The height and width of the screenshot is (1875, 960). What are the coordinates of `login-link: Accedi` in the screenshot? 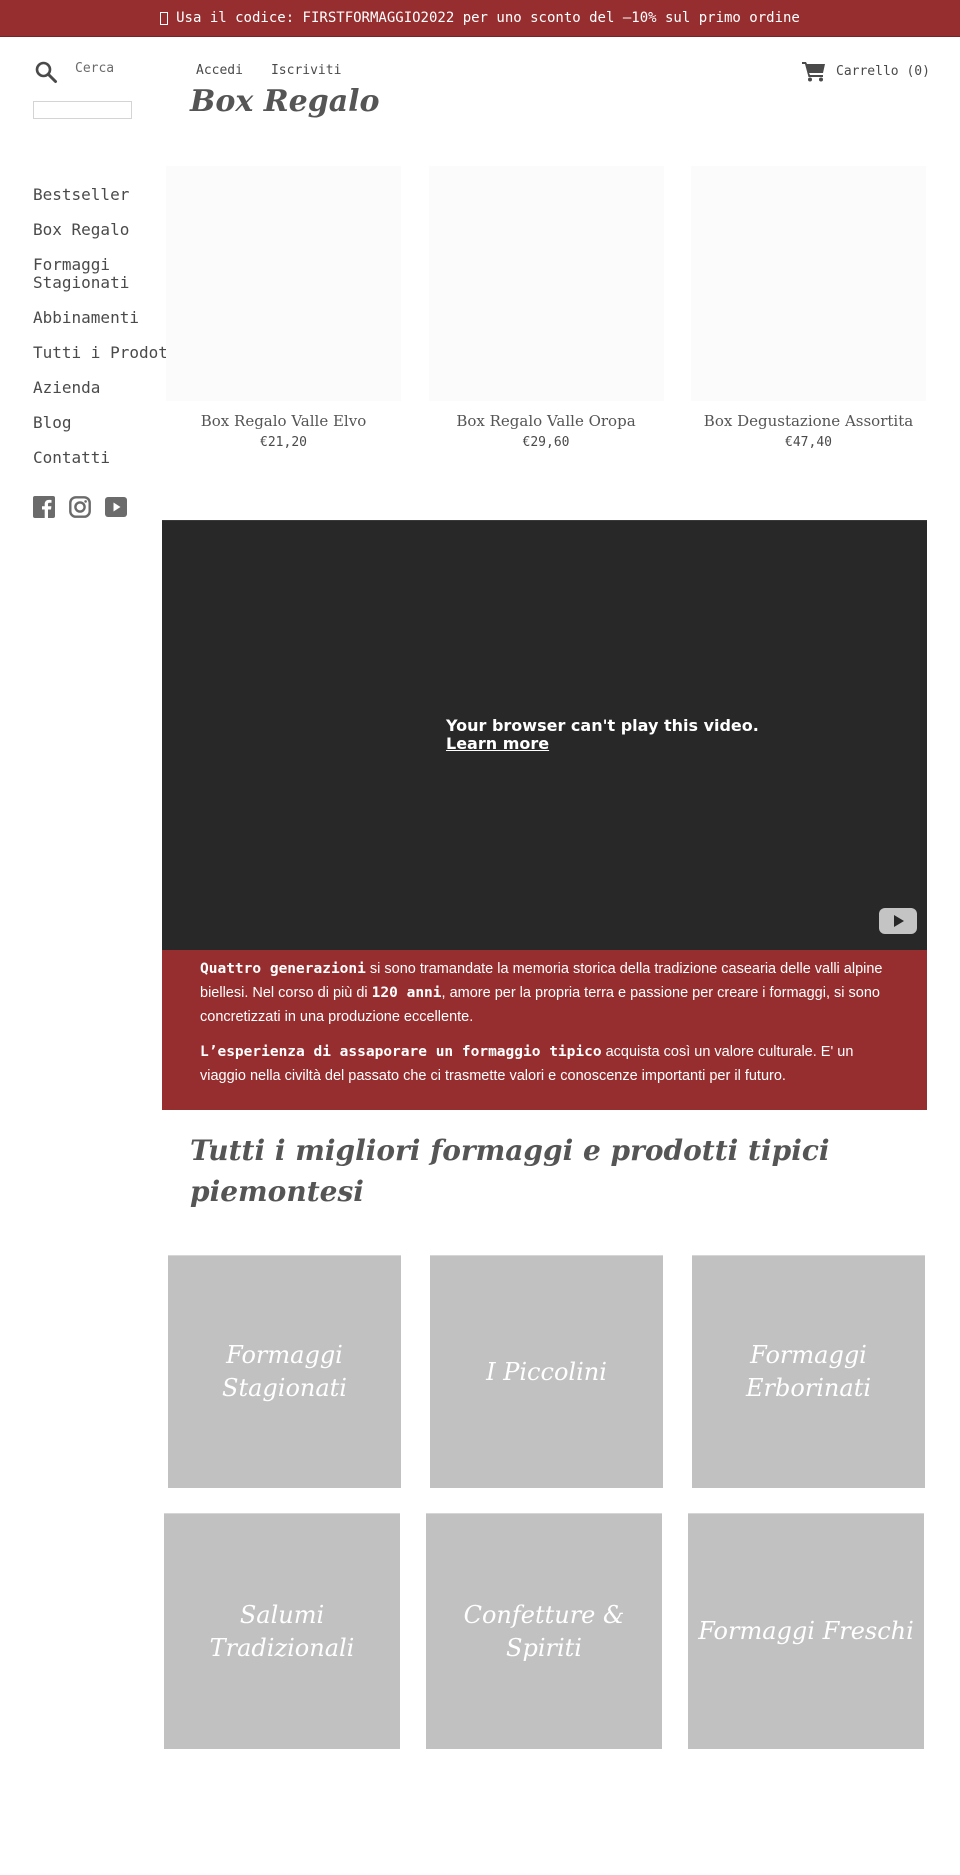 It's located at (219, 70).